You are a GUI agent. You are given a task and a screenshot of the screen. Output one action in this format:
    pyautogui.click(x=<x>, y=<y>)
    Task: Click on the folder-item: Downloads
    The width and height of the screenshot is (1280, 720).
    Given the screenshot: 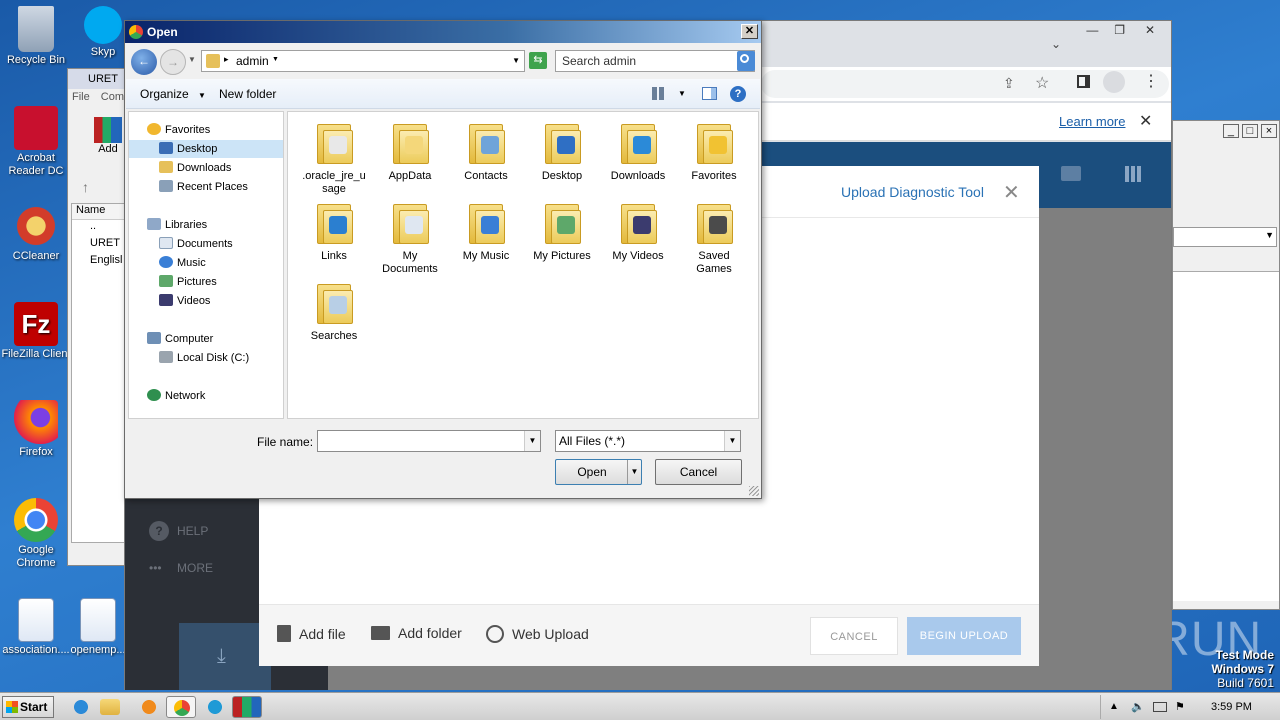 What is the action you would take?
    pyautogui.click(x=638, y=151)
    